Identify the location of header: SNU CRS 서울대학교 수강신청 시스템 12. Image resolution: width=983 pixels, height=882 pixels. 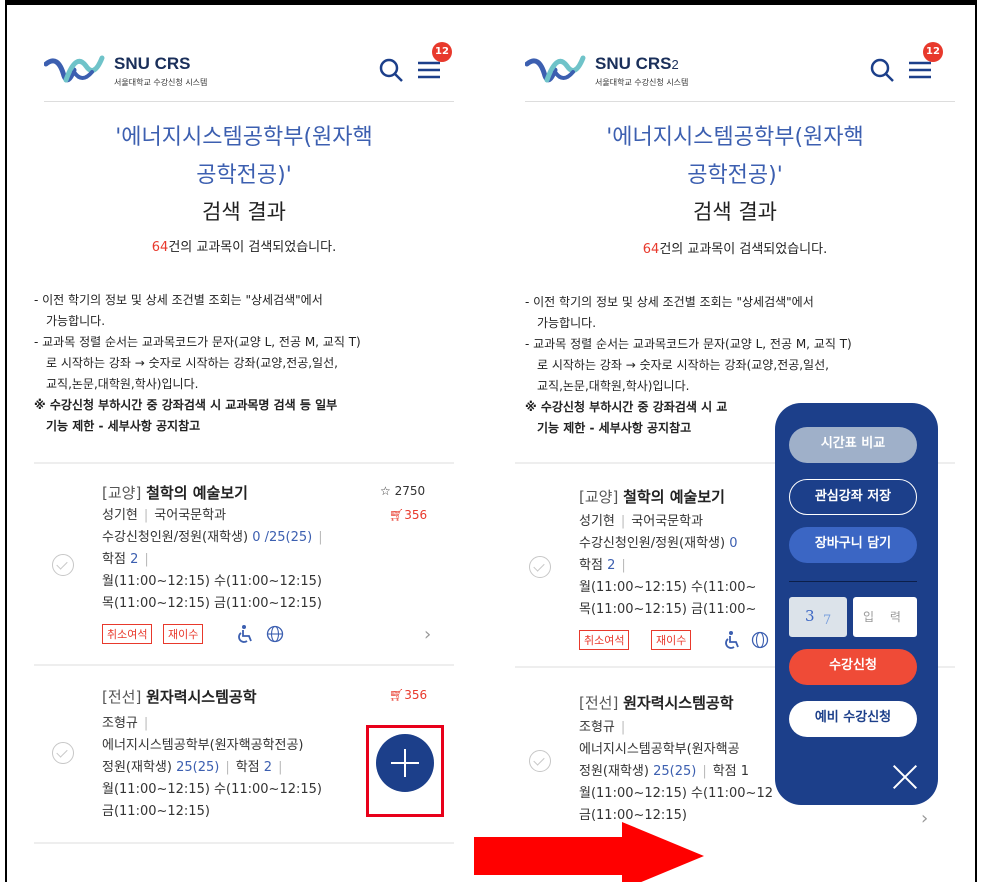
(249, 71).